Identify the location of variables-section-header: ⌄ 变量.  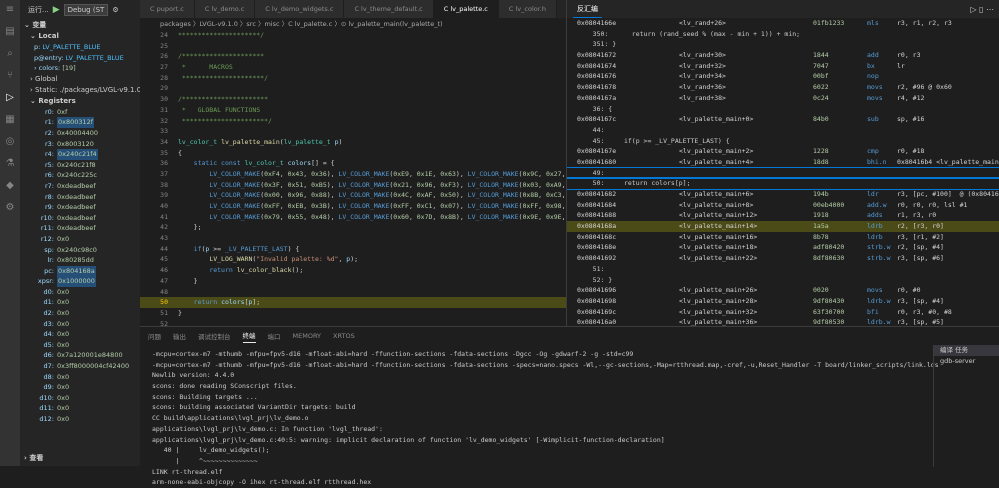
(80, 25).